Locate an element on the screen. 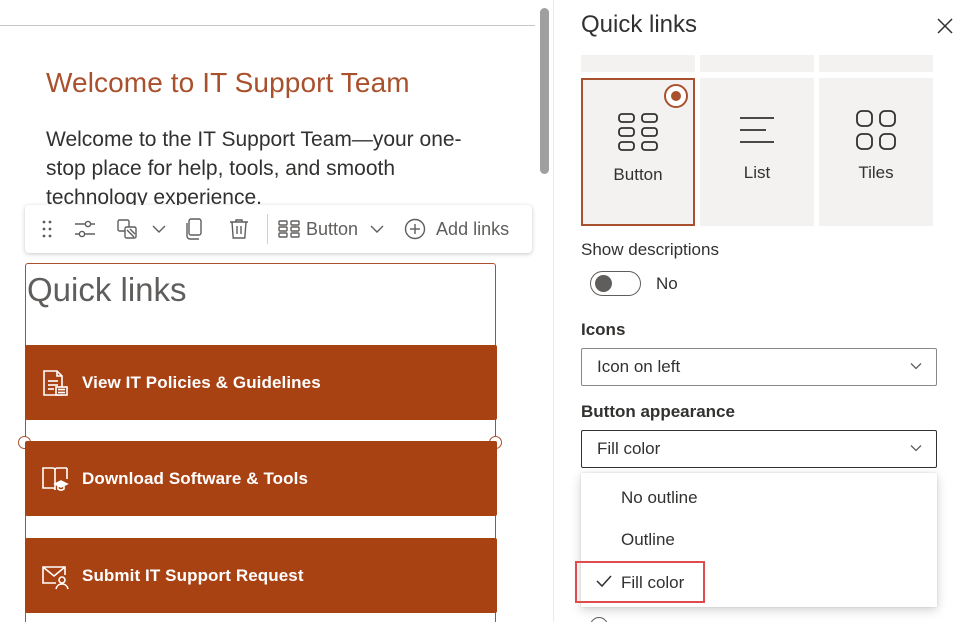 The height and width of the screenshot is (622, 965). show-descriptions-toggle is located at coordinates (615, 283).